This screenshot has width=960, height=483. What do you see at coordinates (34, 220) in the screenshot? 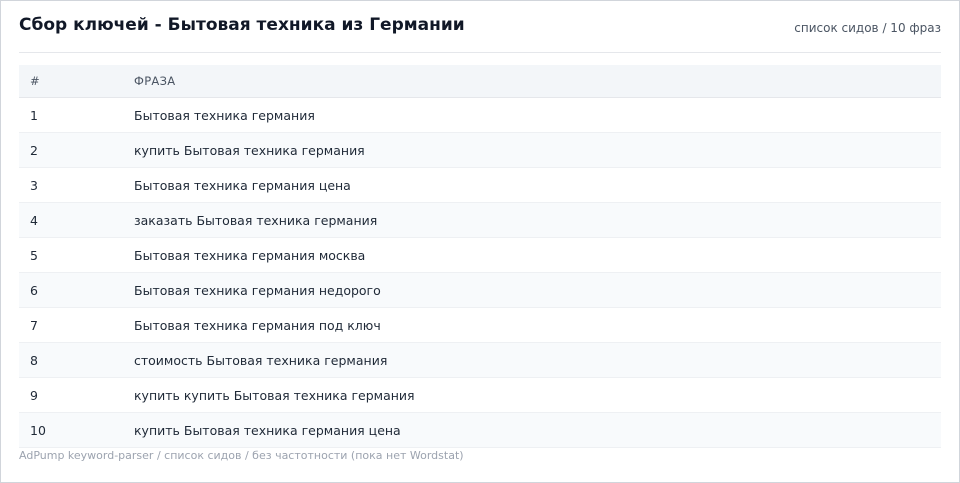
I see `row-number: 4` at bounding box center [34, 220].